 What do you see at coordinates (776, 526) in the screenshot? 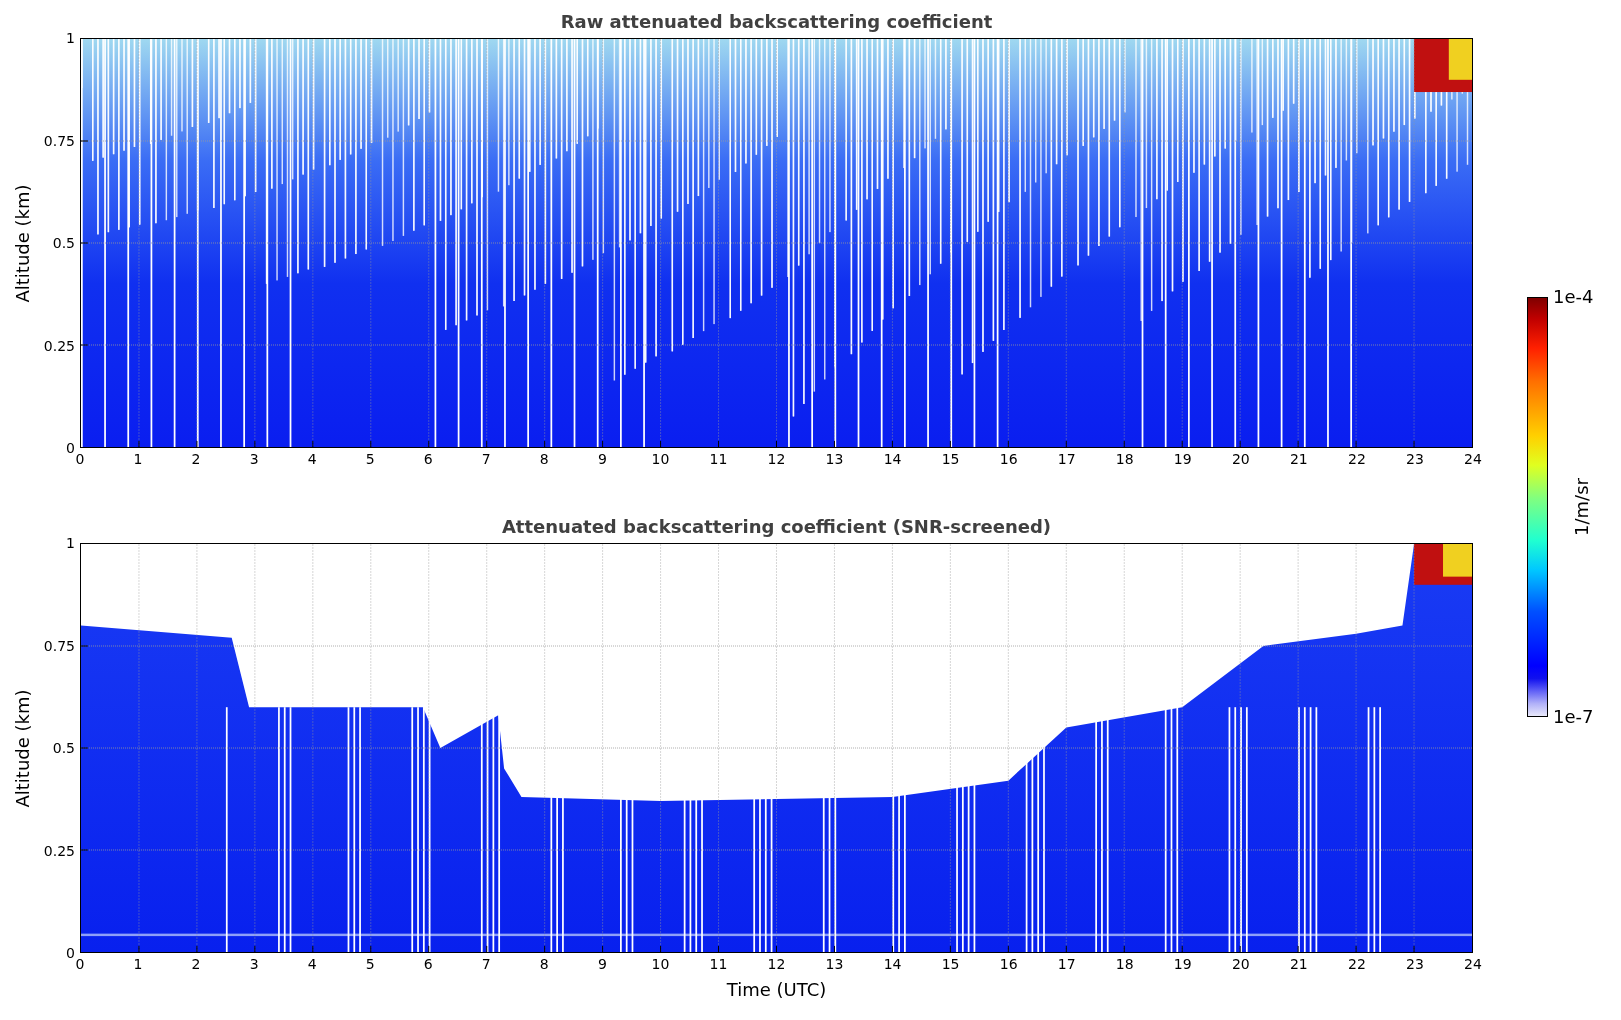
I see `chart-title: Attenuated backscattering coefficient (SNR-screened)` at bounding box center [776, 526].